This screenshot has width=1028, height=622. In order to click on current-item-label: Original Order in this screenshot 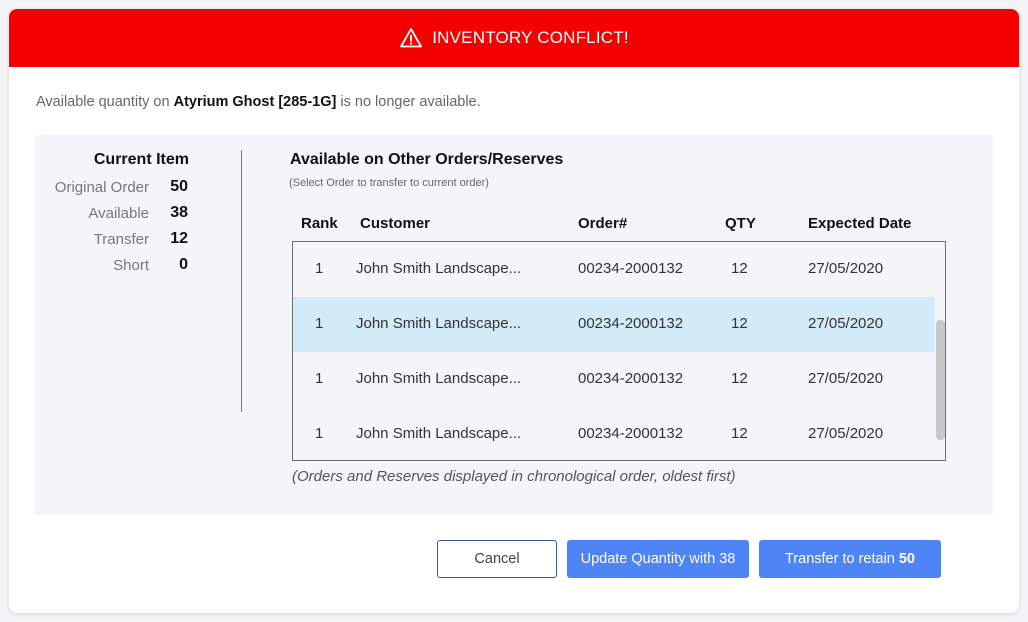, I will do `click(101, 187)`.